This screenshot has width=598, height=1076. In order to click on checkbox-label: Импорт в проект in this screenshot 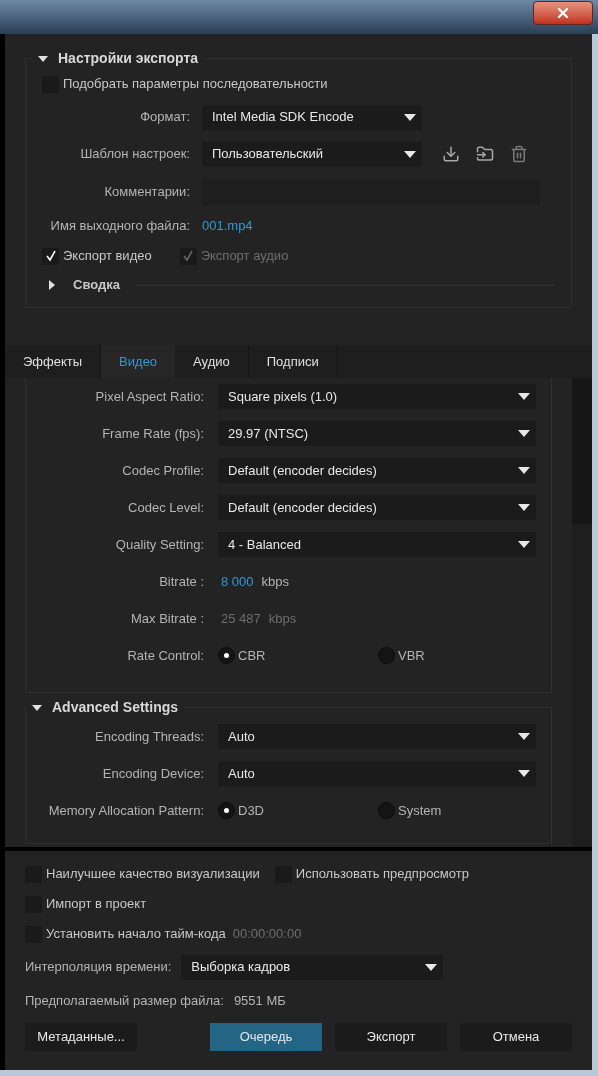, I will do `click(96, 904)`.